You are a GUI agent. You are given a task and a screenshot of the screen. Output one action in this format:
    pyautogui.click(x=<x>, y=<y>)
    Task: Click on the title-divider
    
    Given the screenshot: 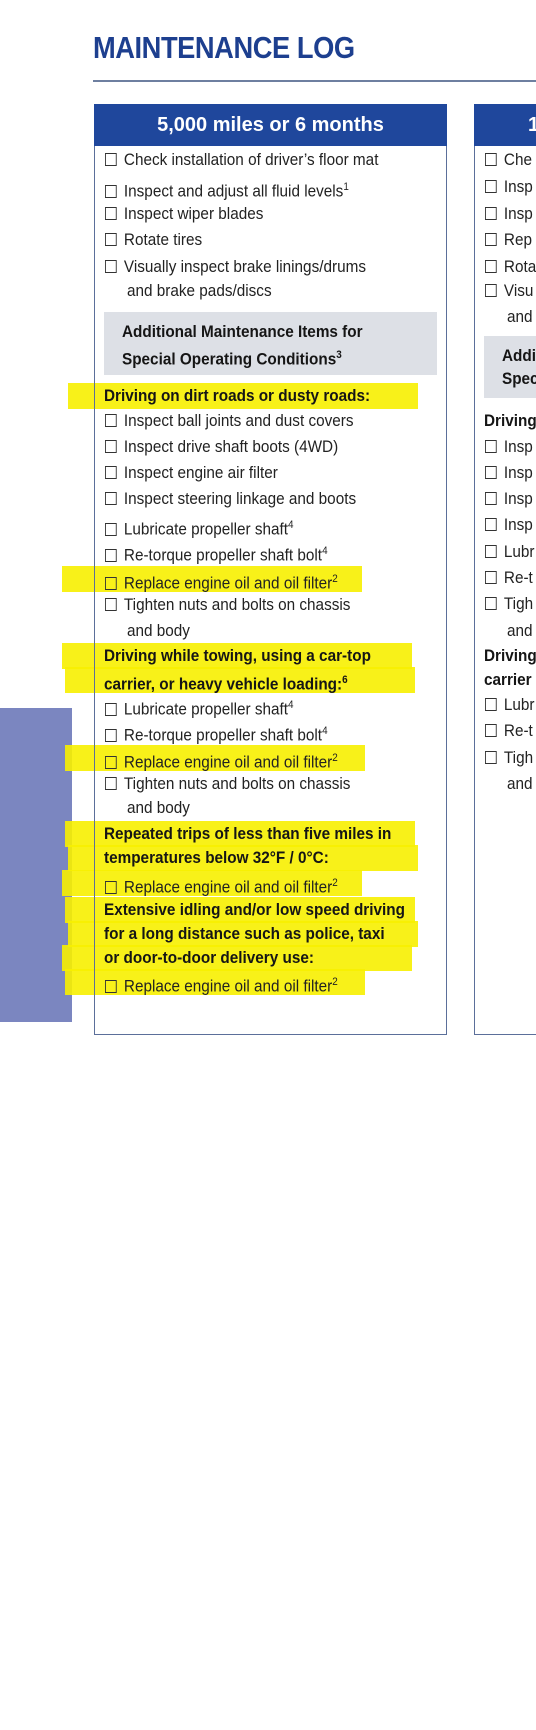 What is the action you would take?
    pyautogui.click(x=314, y=81)
    